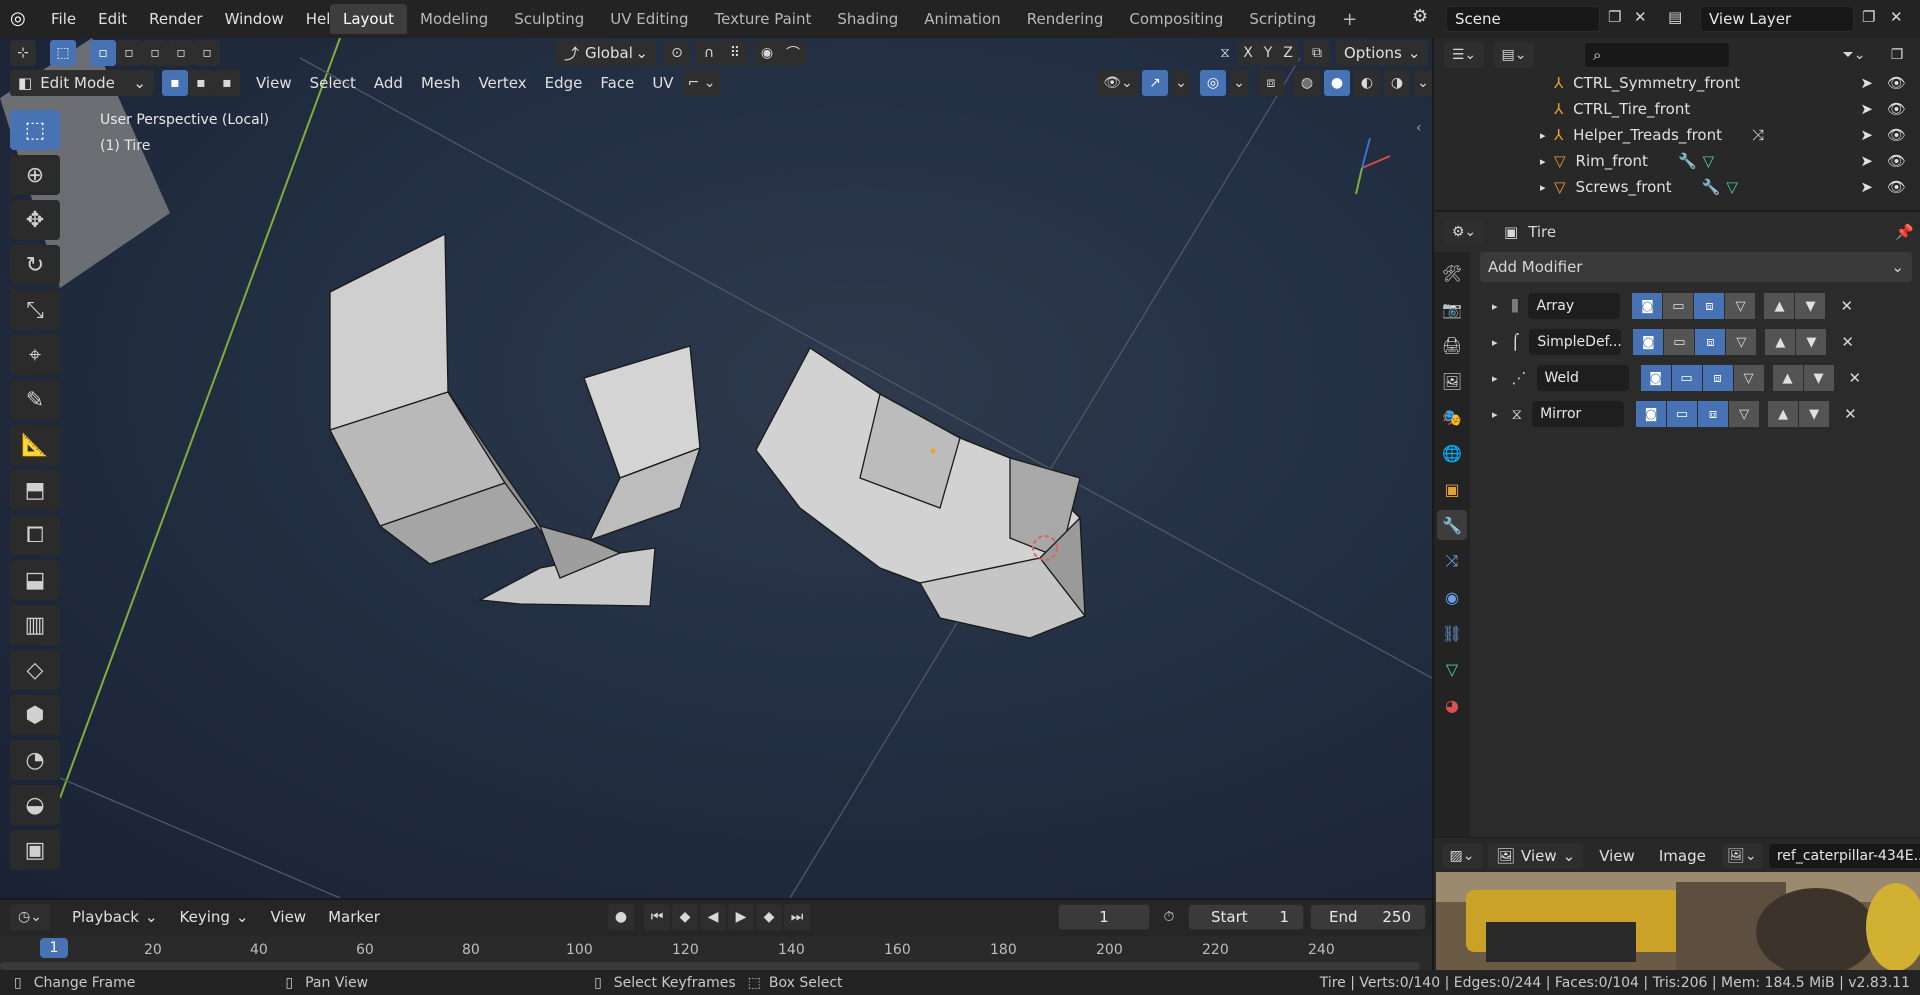 The image size is (1920, 995). What do you see at coordinates (35, 805) in the screenshot?
I see `smooth-tool-icon: ◒` at bounding box center [35, 805].